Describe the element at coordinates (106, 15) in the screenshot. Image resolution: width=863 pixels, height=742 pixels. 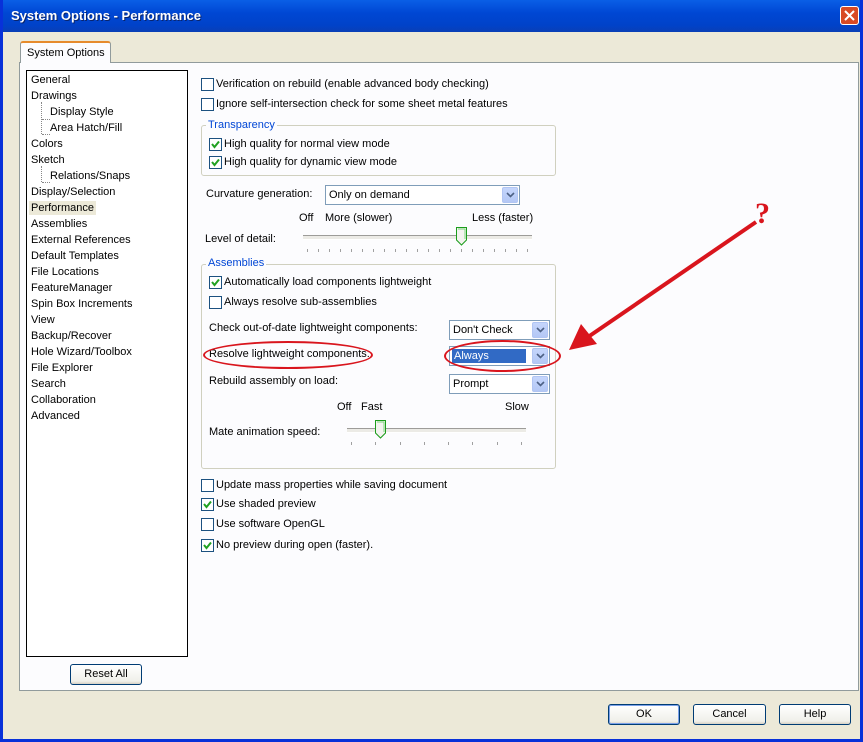
I see `window-title: System Options - Performance` at that location.